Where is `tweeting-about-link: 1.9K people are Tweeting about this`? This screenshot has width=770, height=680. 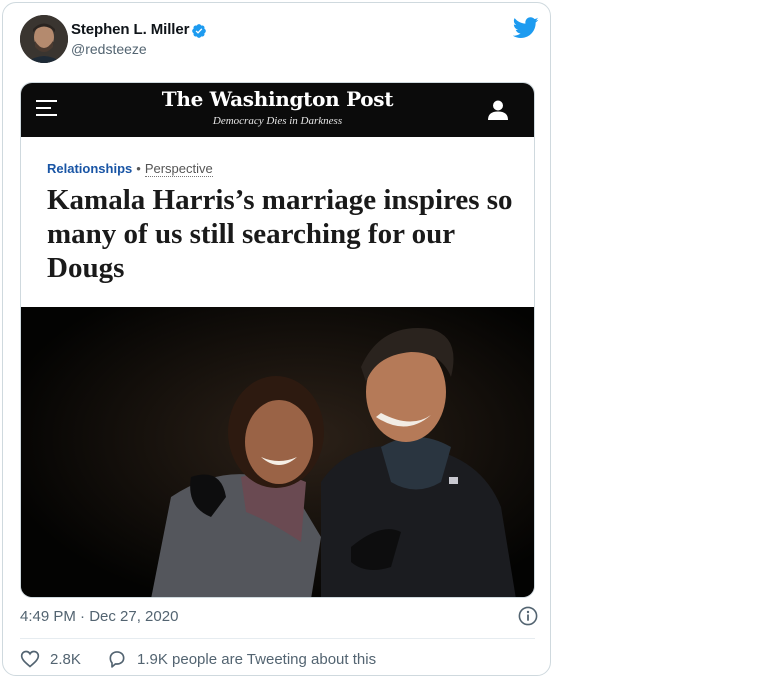
tweeting-about-link: 1.9K people are Tweeting about this is located at coordinates (241, 659).